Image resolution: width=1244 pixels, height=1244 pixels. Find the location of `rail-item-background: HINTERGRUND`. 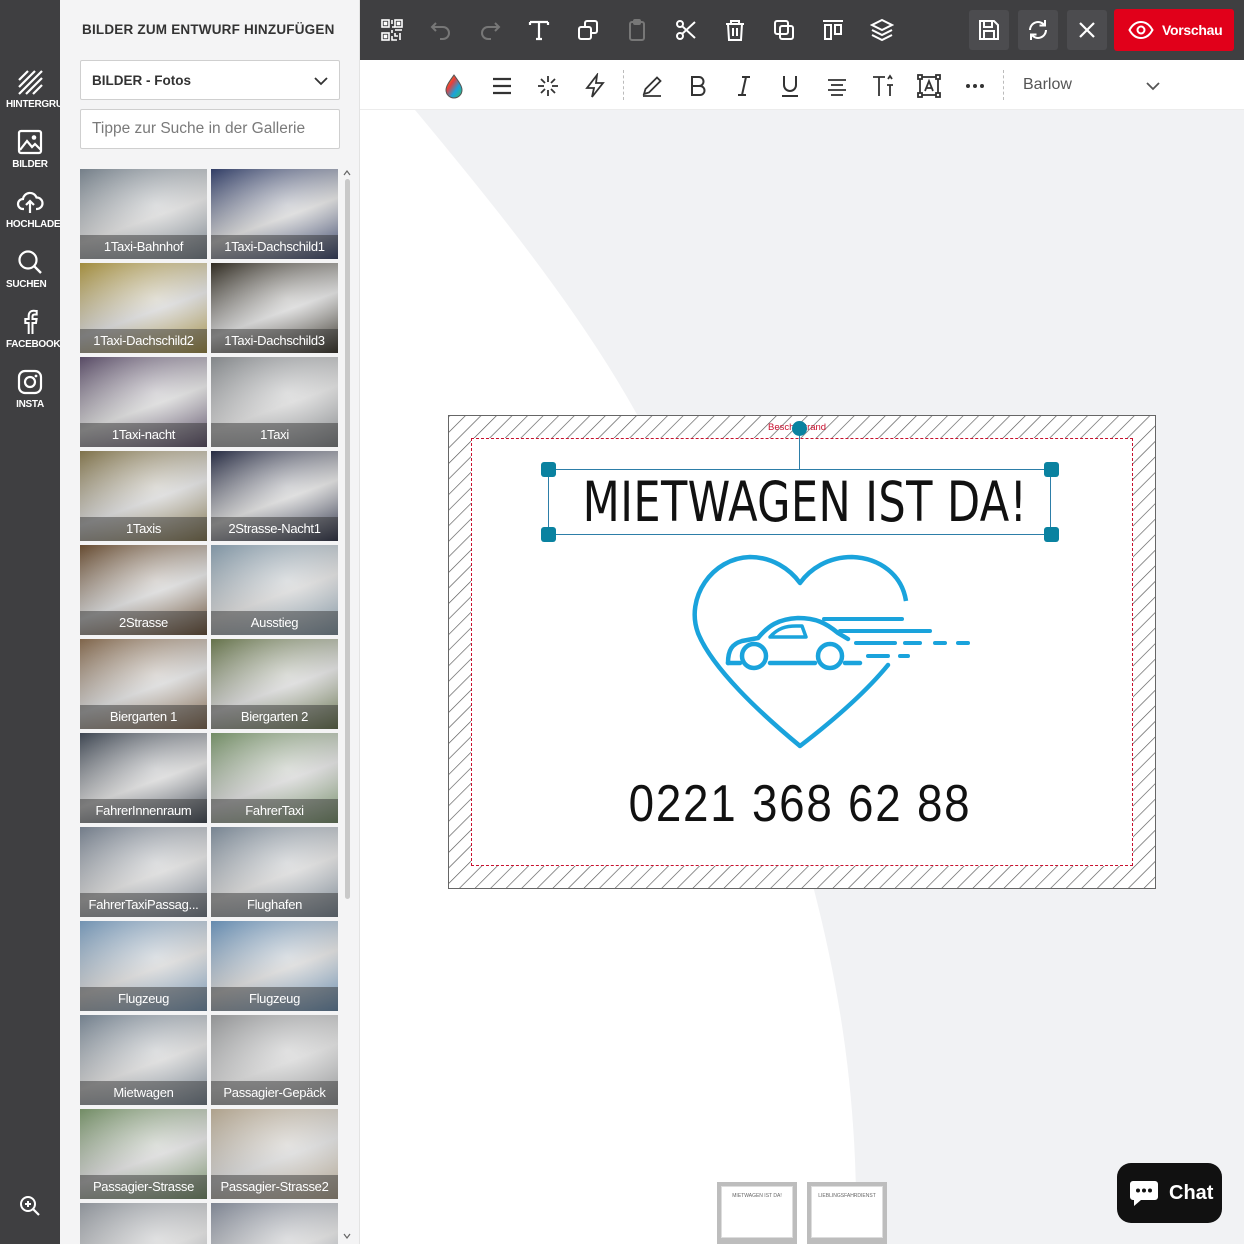

rail-item-background: HINTERGRUND is located at coordinates (30, 96).